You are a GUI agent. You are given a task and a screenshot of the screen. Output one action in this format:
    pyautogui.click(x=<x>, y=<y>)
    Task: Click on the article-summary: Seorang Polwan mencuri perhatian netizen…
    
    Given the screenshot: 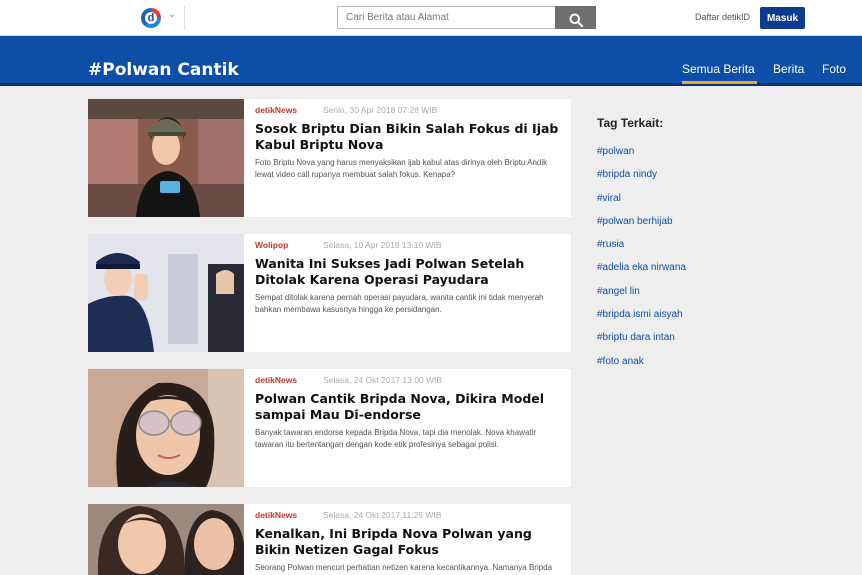 What is the action you would take?
    pyautogui.click(x=404, y=567)
    